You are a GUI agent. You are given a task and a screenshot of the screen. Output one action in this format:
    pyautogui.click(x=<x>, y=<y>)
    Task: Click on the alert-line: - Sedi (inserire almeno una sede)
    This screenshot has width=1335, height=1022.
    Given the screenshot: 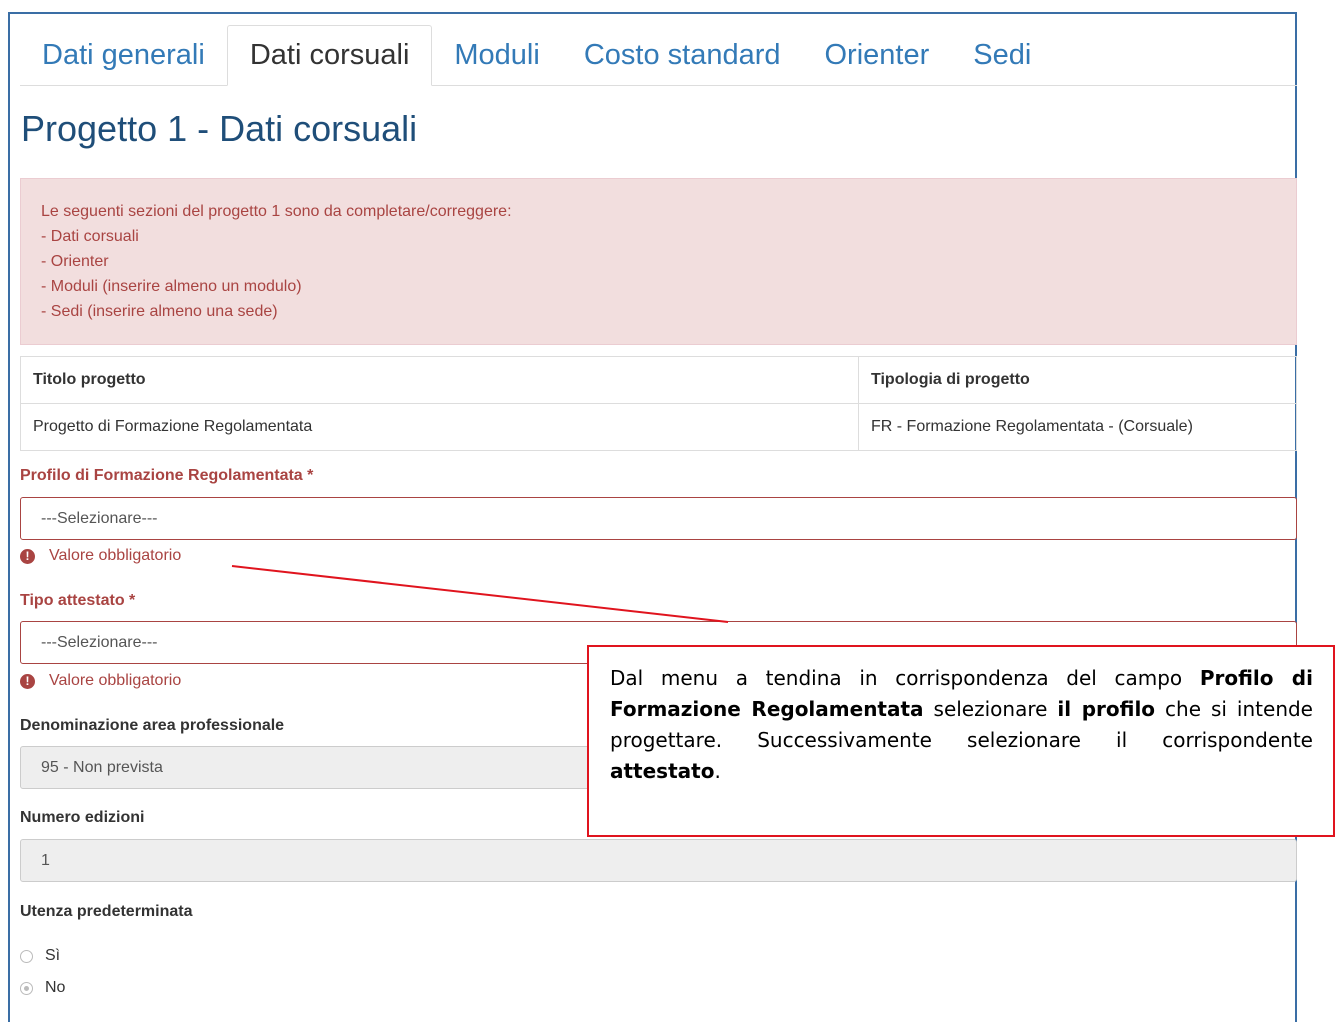 What is the action you would take?
    pyautogui.click(x=159, y=311)
    